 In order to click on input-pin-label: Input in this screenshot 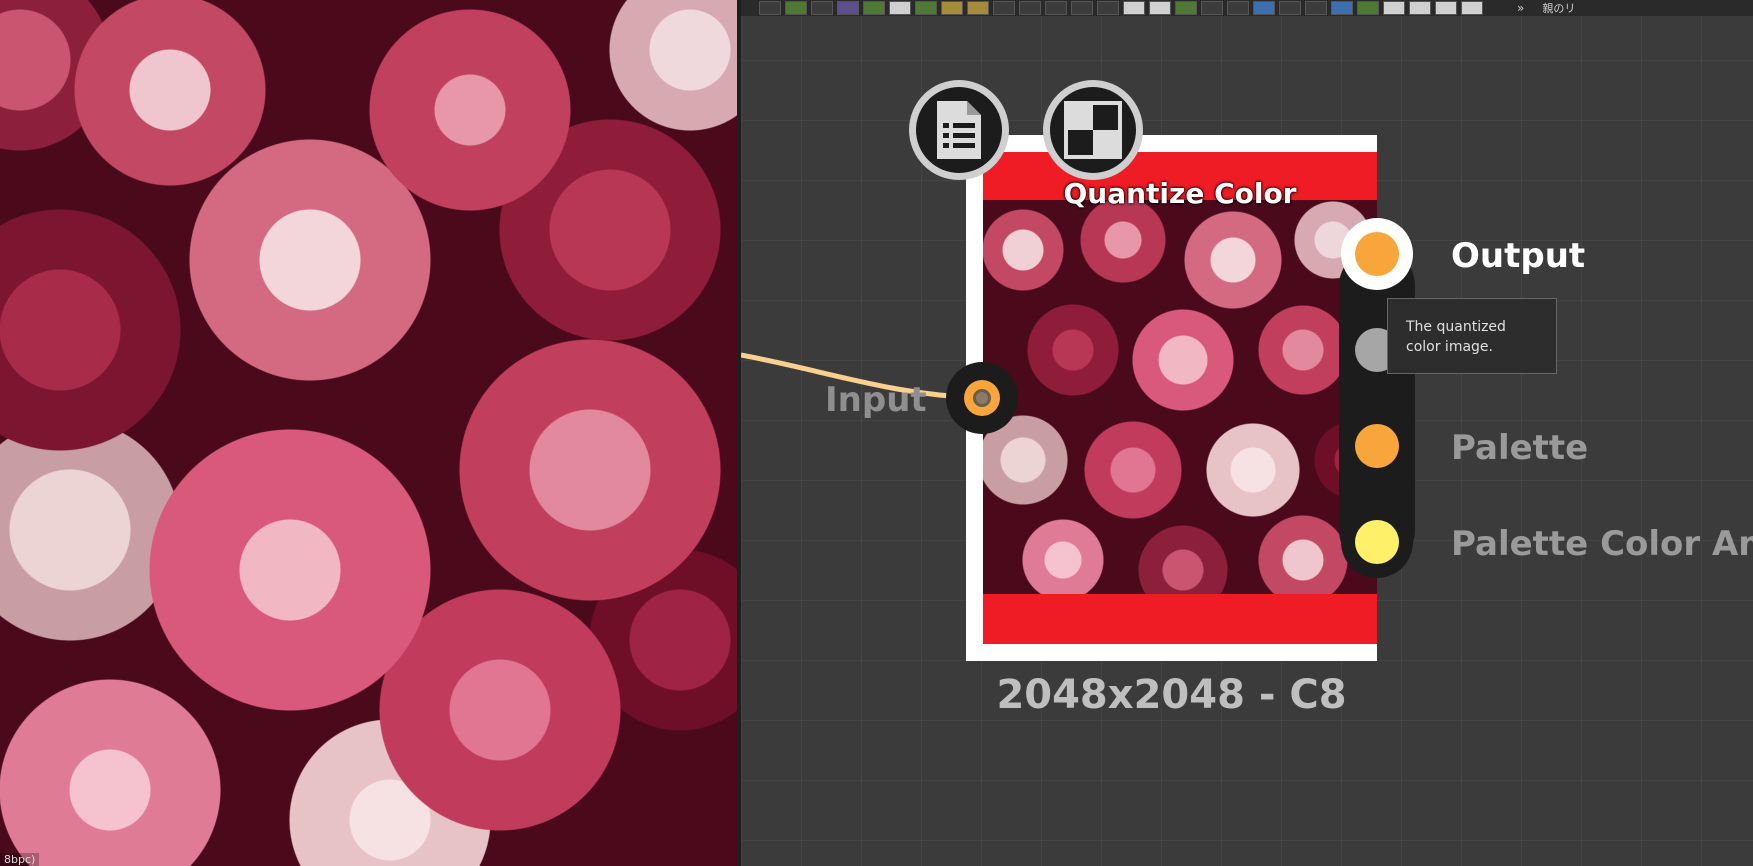, I will do `click(876, 400)`.